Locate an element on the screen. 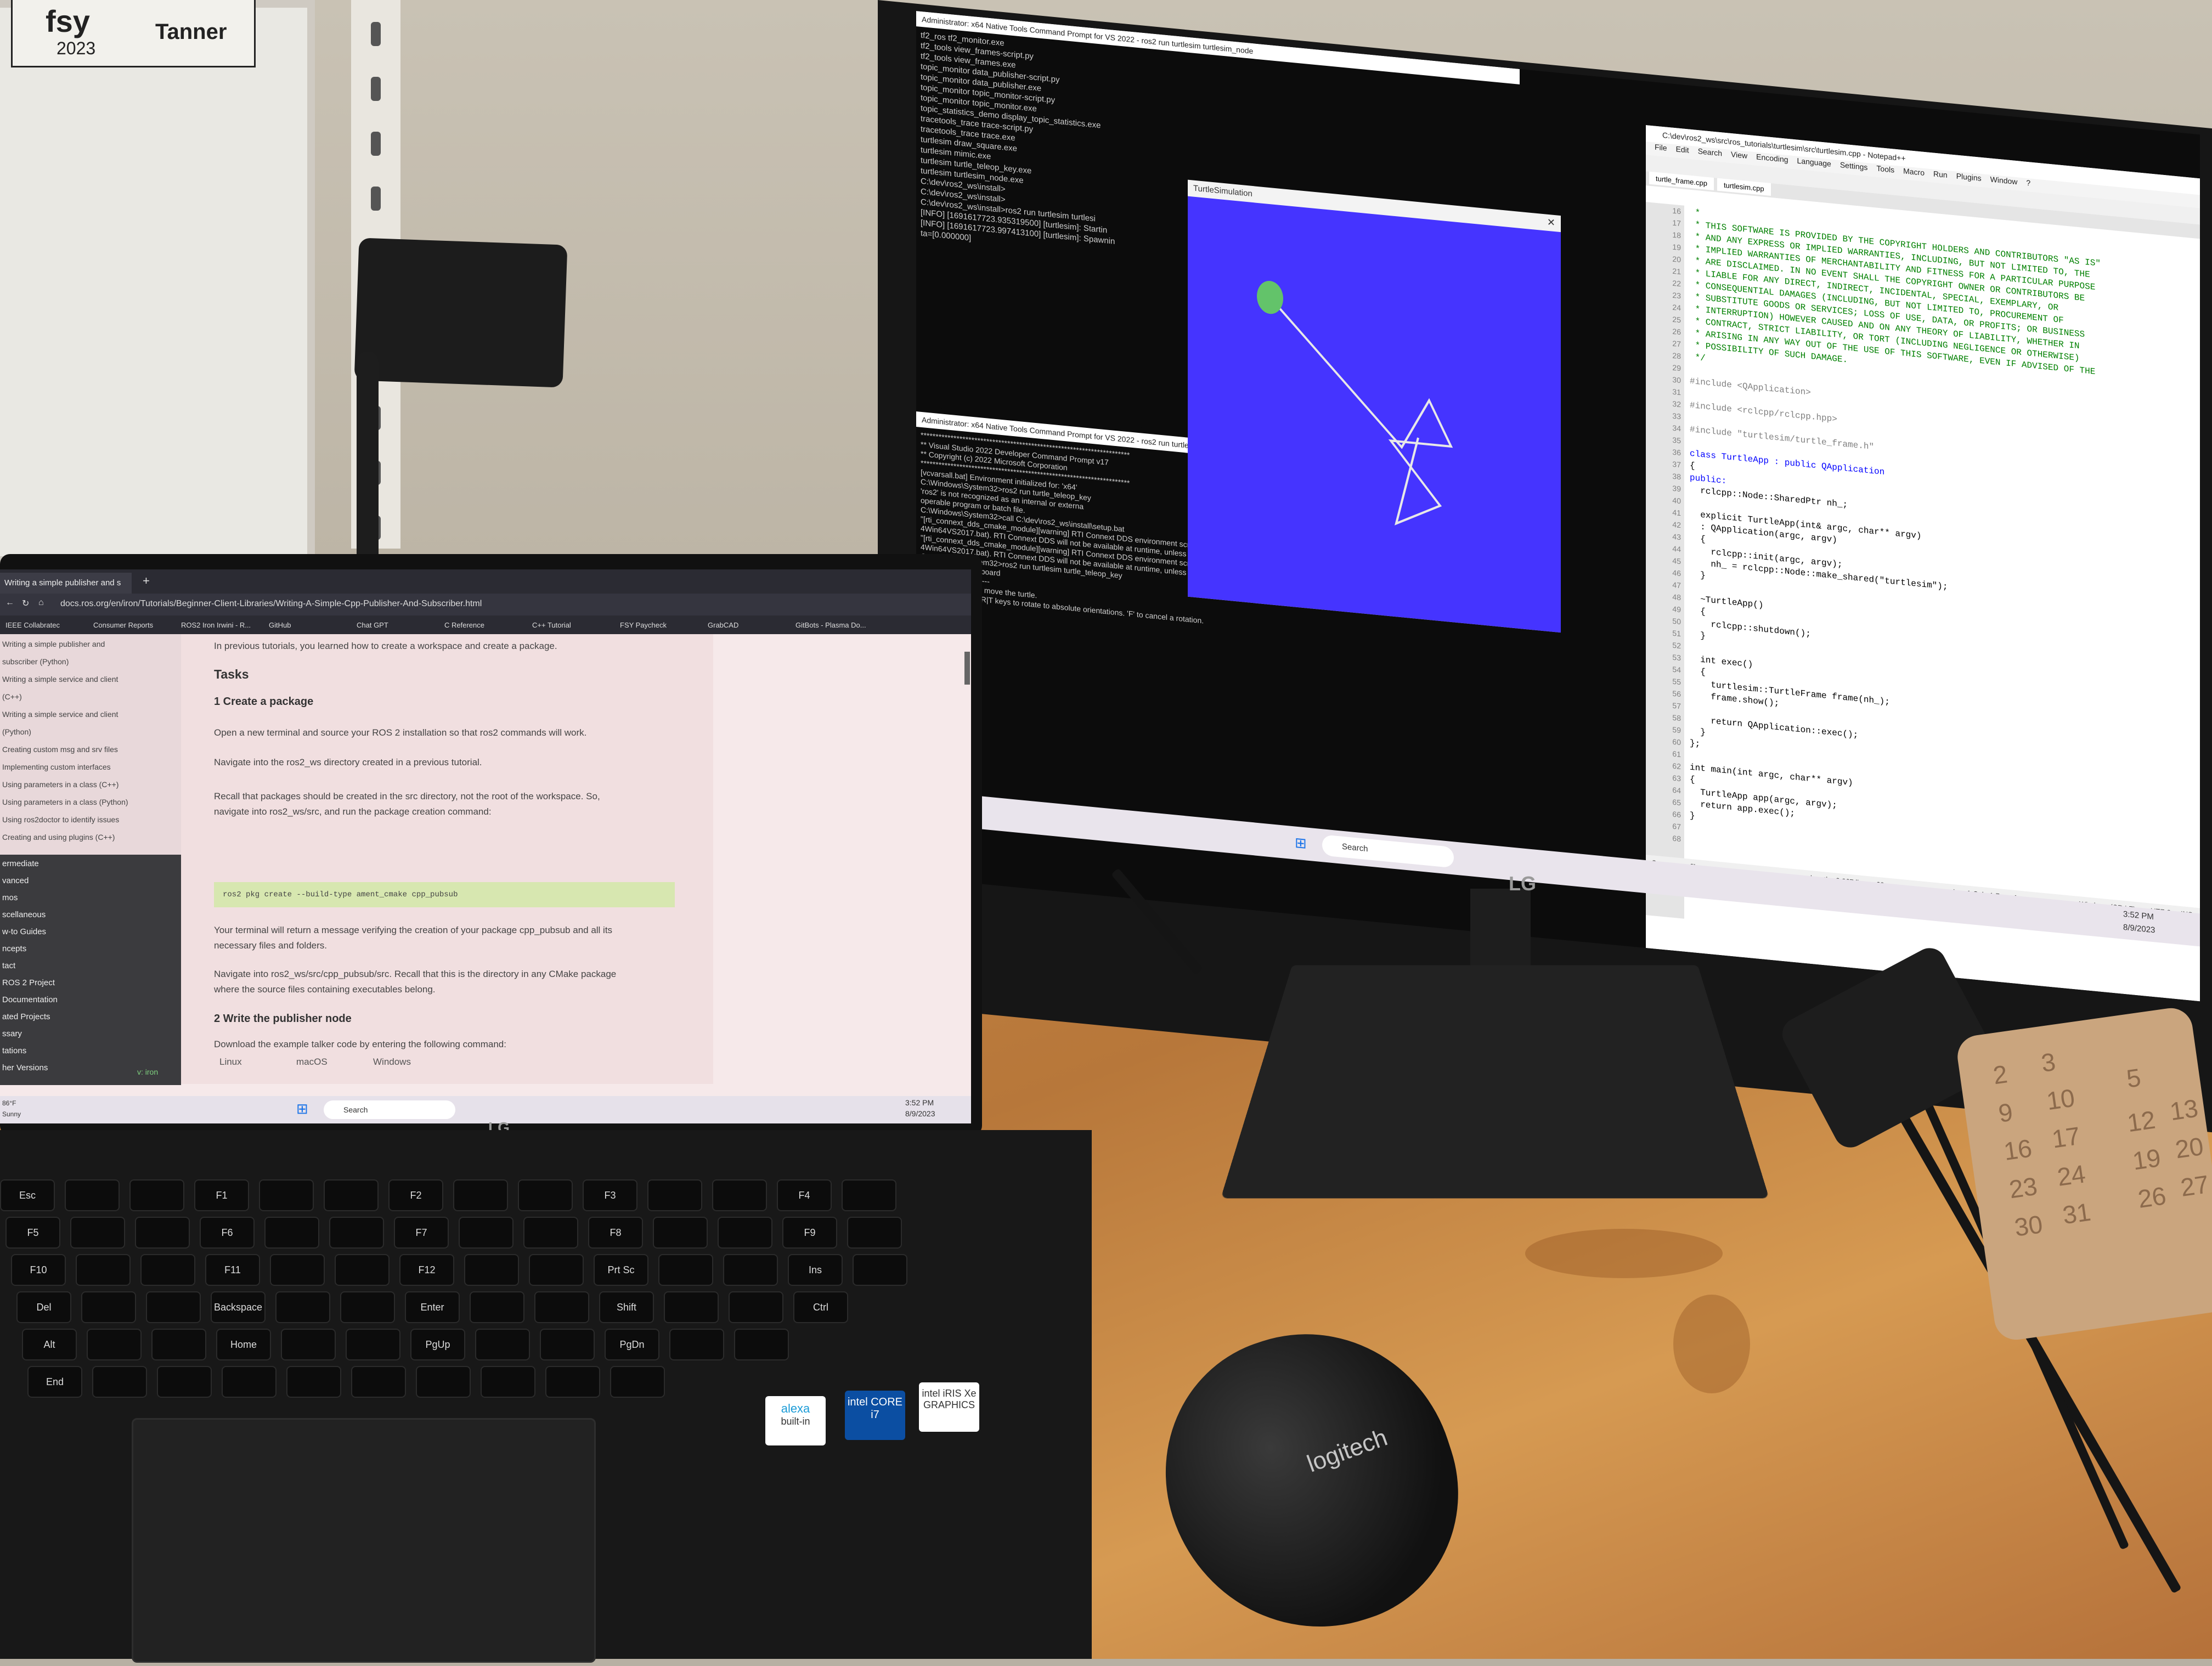 The image size is (2212, 1666). menu-item: ? is located at coordinates (2028, 183).